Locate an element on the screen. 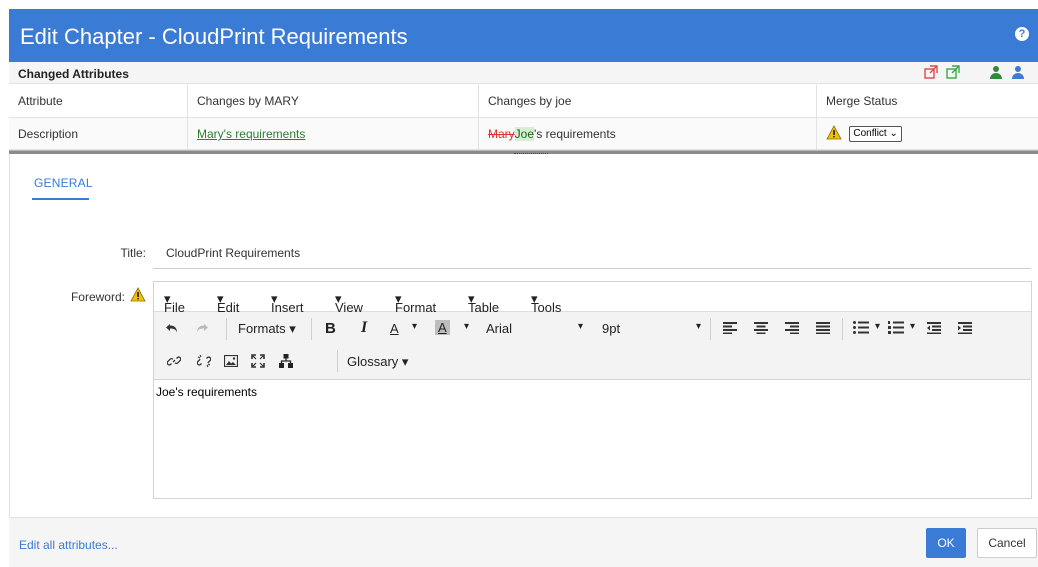  redo-icon is located at coordinates (202, 329).